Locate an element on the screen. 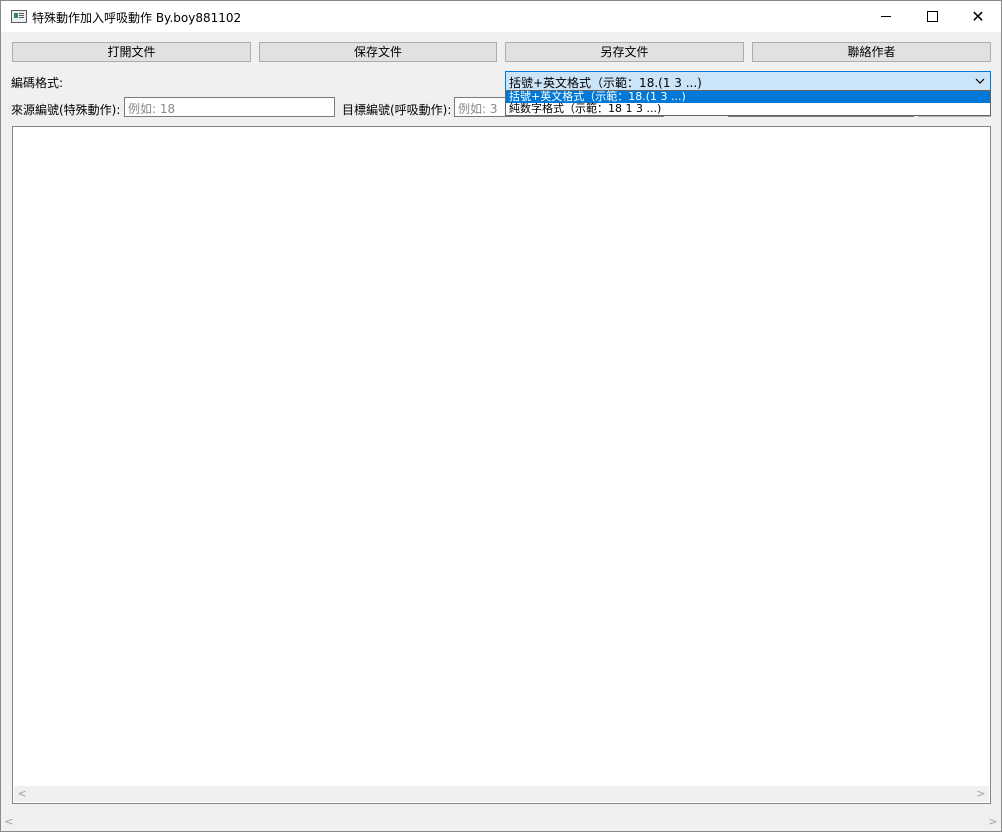 The height and width of the screenshot is (832, 1002). open-file-button: 打開文件 is located at coordinates (131, 52).